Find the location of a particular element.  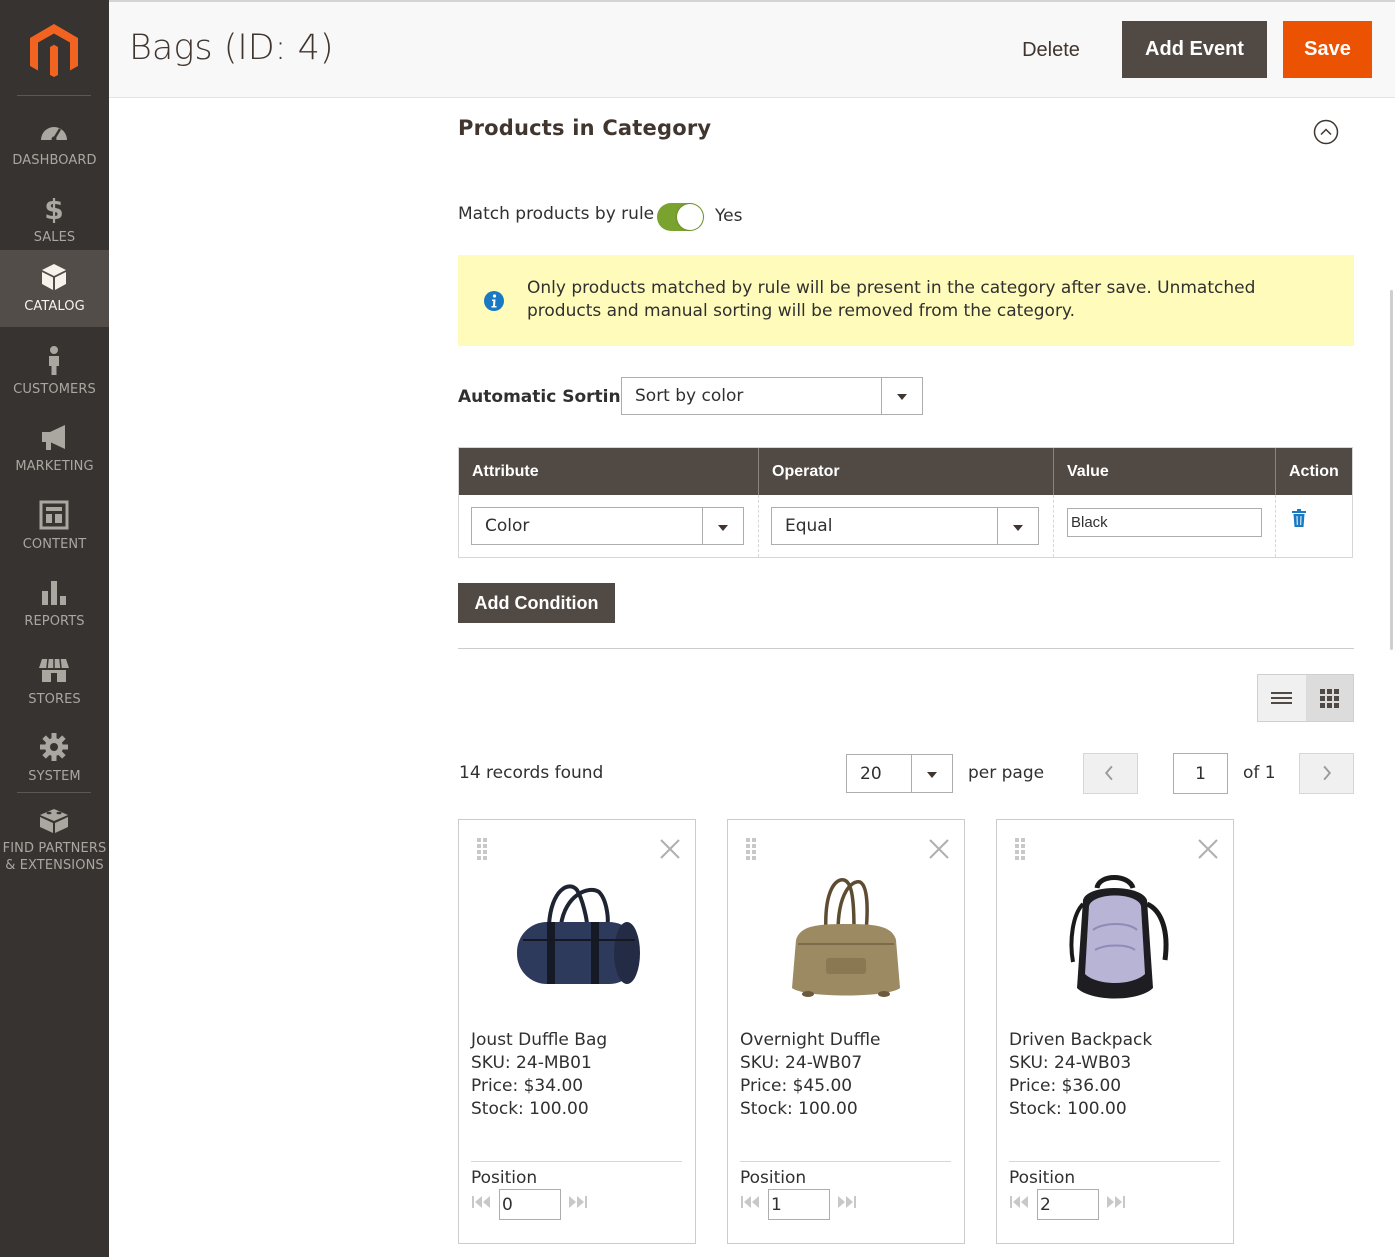

sidebar-item-dashboard: DASHBOARD is located at coordinates (54, 142).